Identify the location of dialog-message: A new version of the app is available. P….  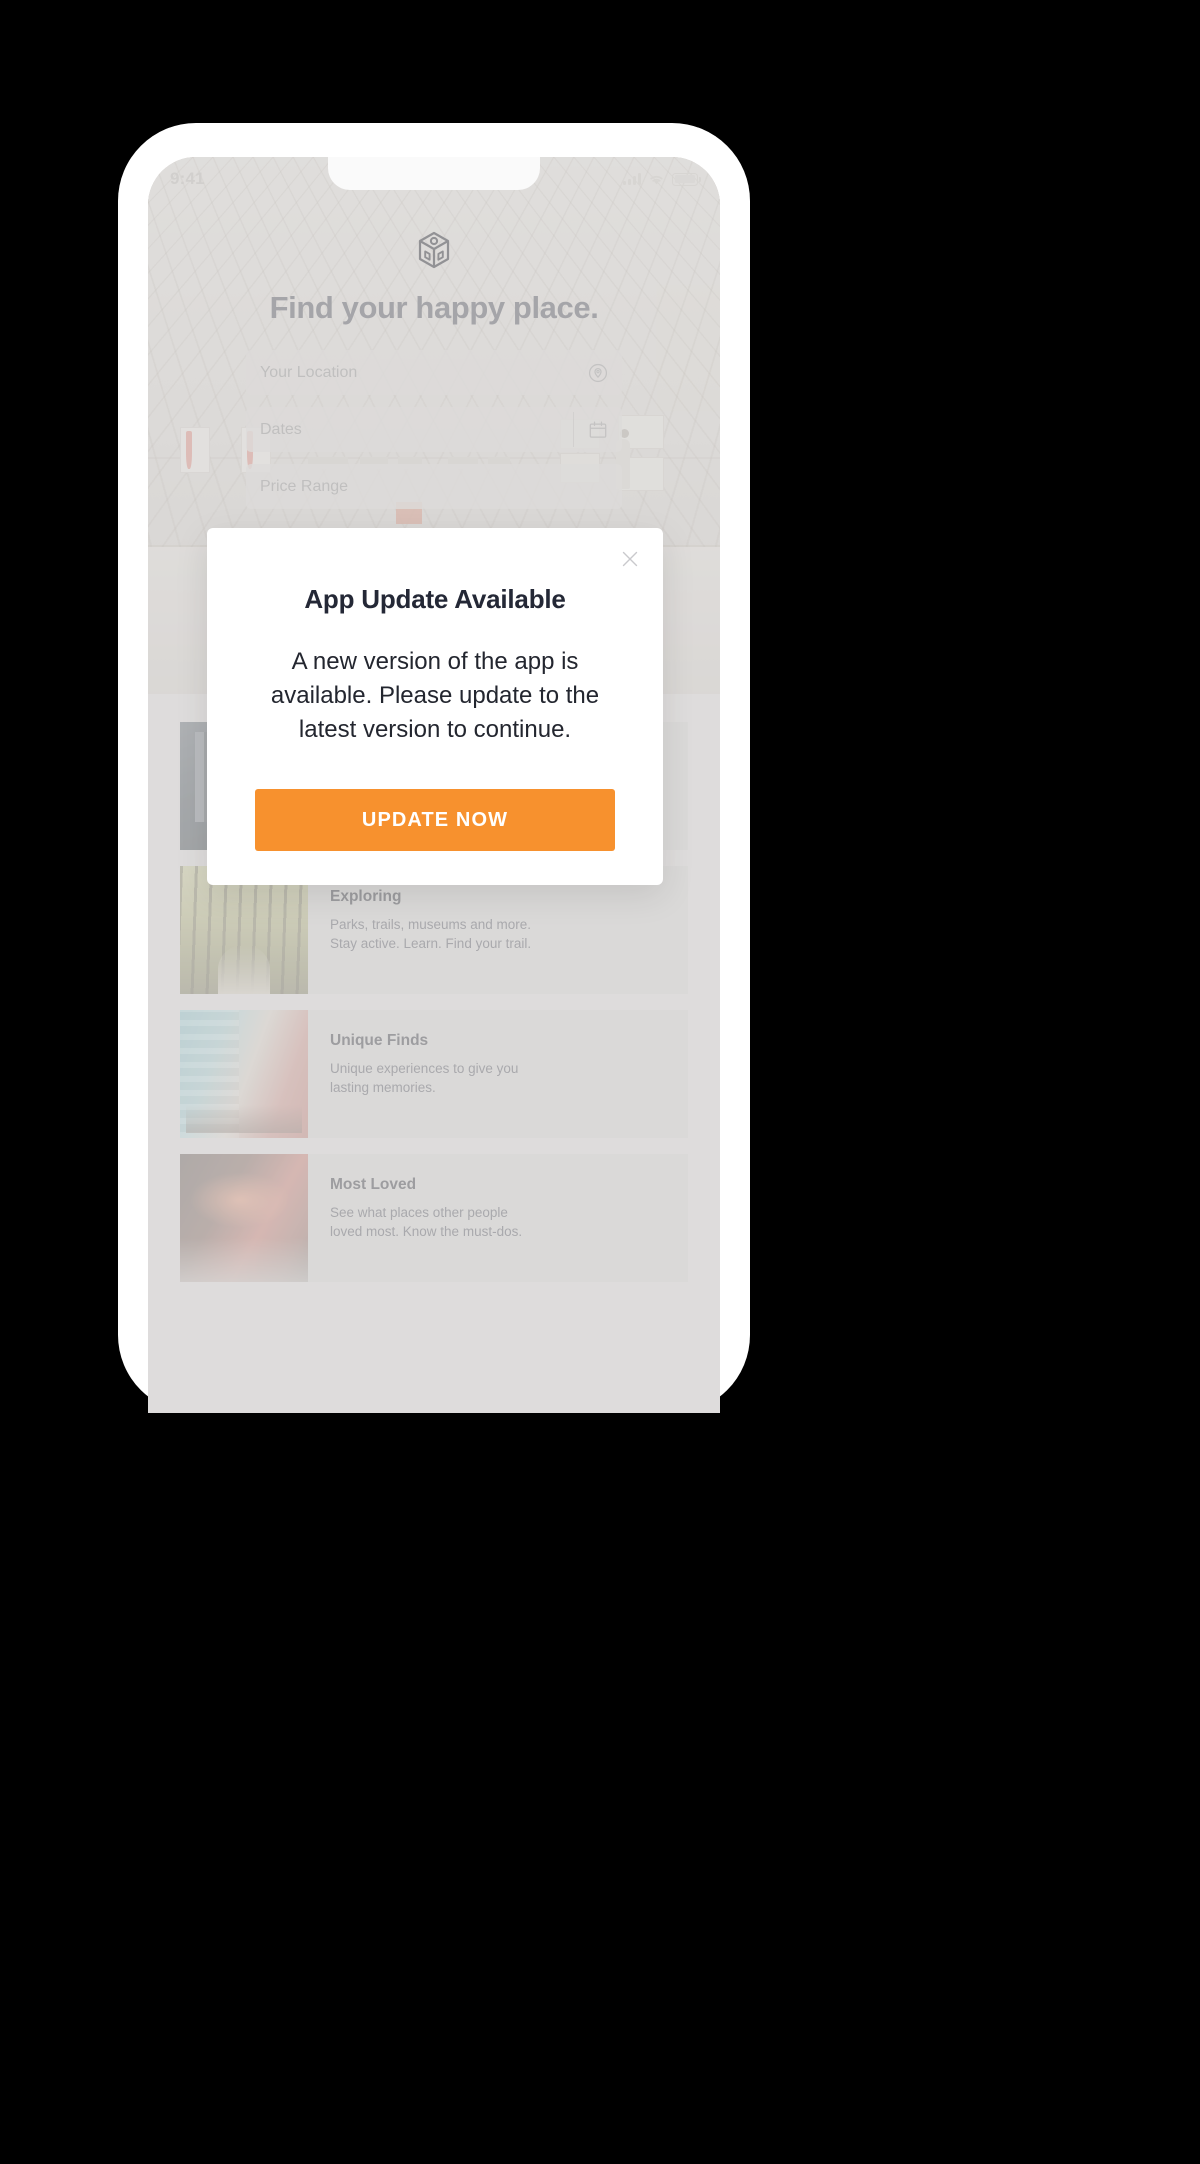
(435, 696).